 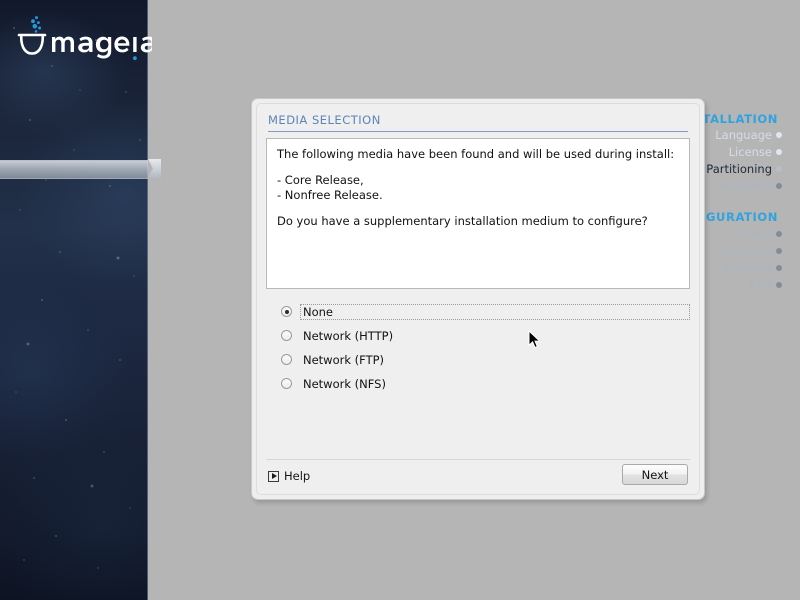 I want to click on radio-option-network-http: Network (HTTP), so click(x=478, y=335).